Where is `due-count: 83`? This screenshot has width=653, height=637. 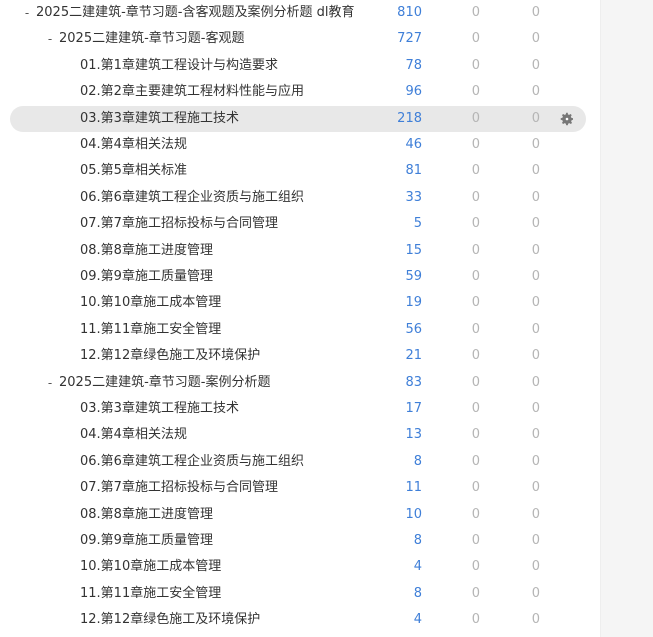
due-count: 83 is located at coordinates (413, 382).